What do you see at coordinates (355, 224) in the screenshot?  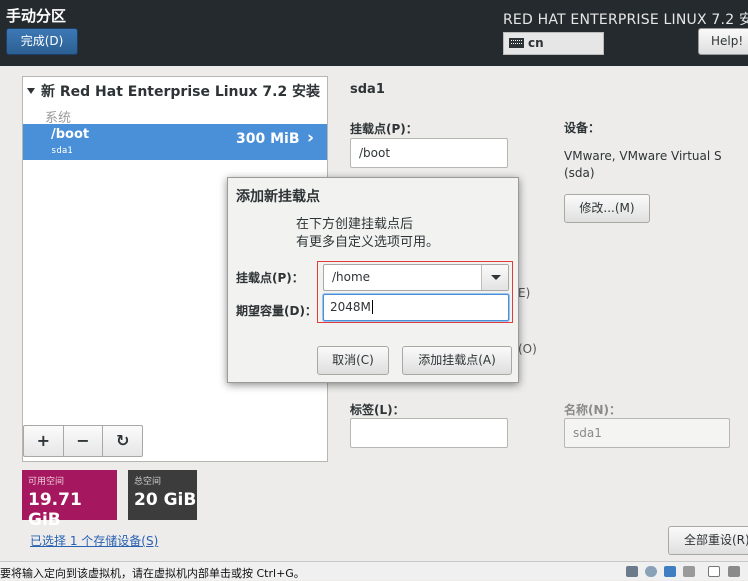 I see `dialog-description-line1: 在下方创建挂载点后` at bounding box center [355, 224].